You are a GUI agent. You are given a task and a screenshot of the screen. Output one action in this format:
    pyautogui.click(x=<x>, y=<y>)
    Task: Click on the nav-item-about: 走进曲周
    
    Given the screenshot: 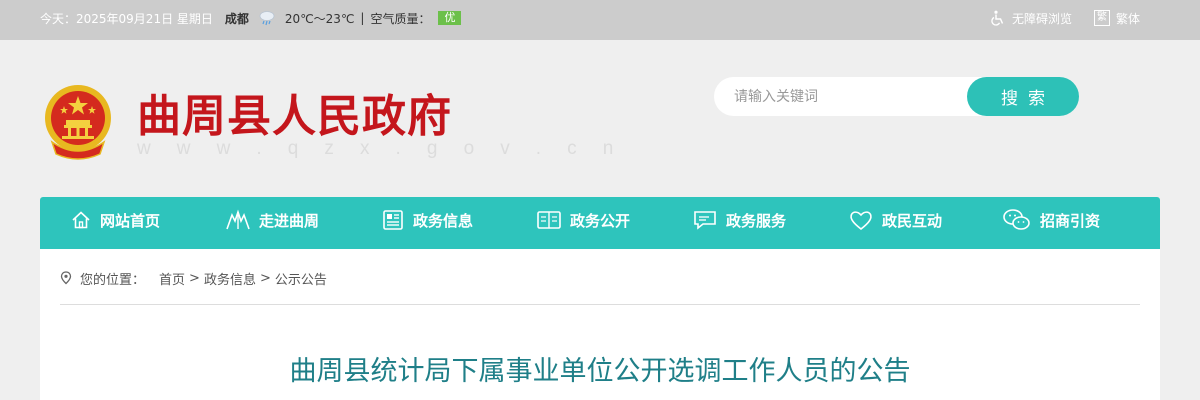 What is the action you would take?
    pyautogui.click(x=272, y=220)
    